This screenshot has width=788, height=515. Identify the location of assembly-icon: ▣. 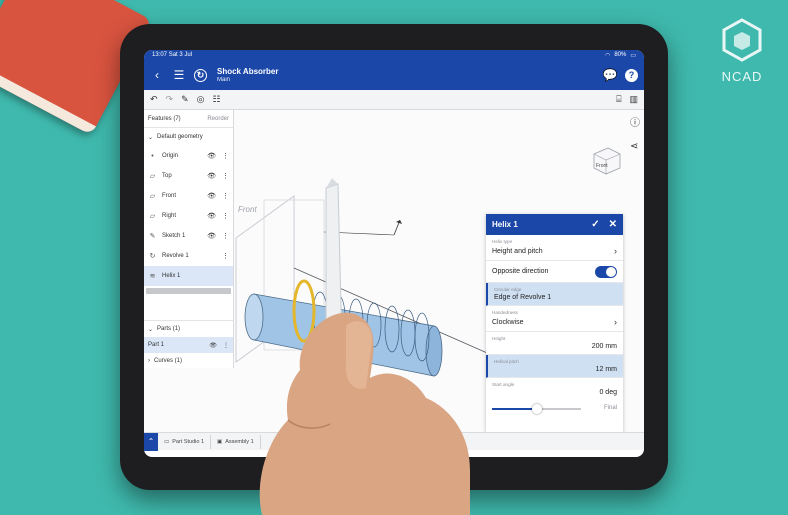
(220, 441).